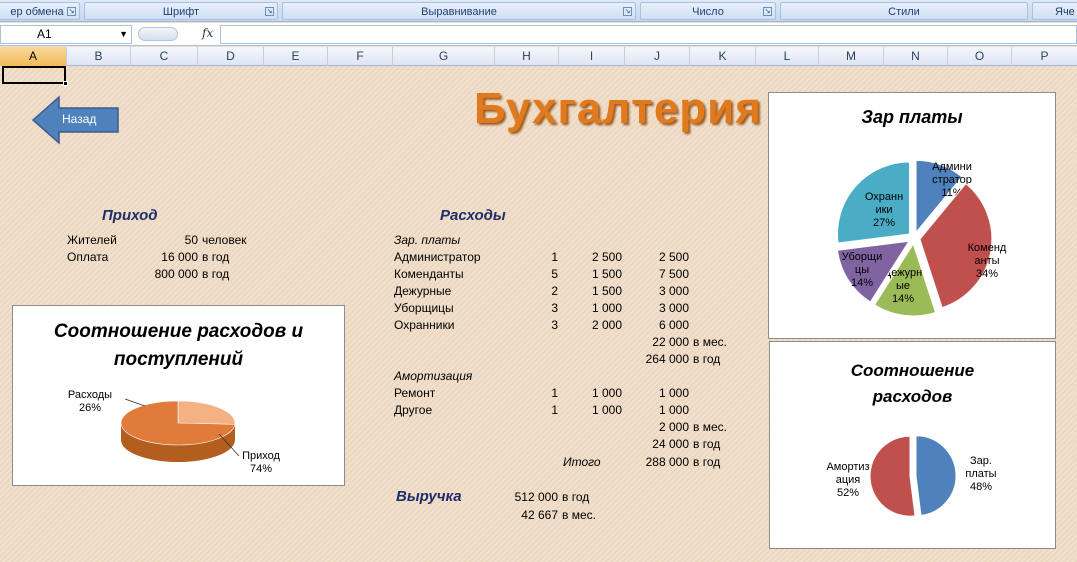  What do you see at coordinates (135, 402) in the screenshot?
I see `leader-line` at bounding box center [135, 402].